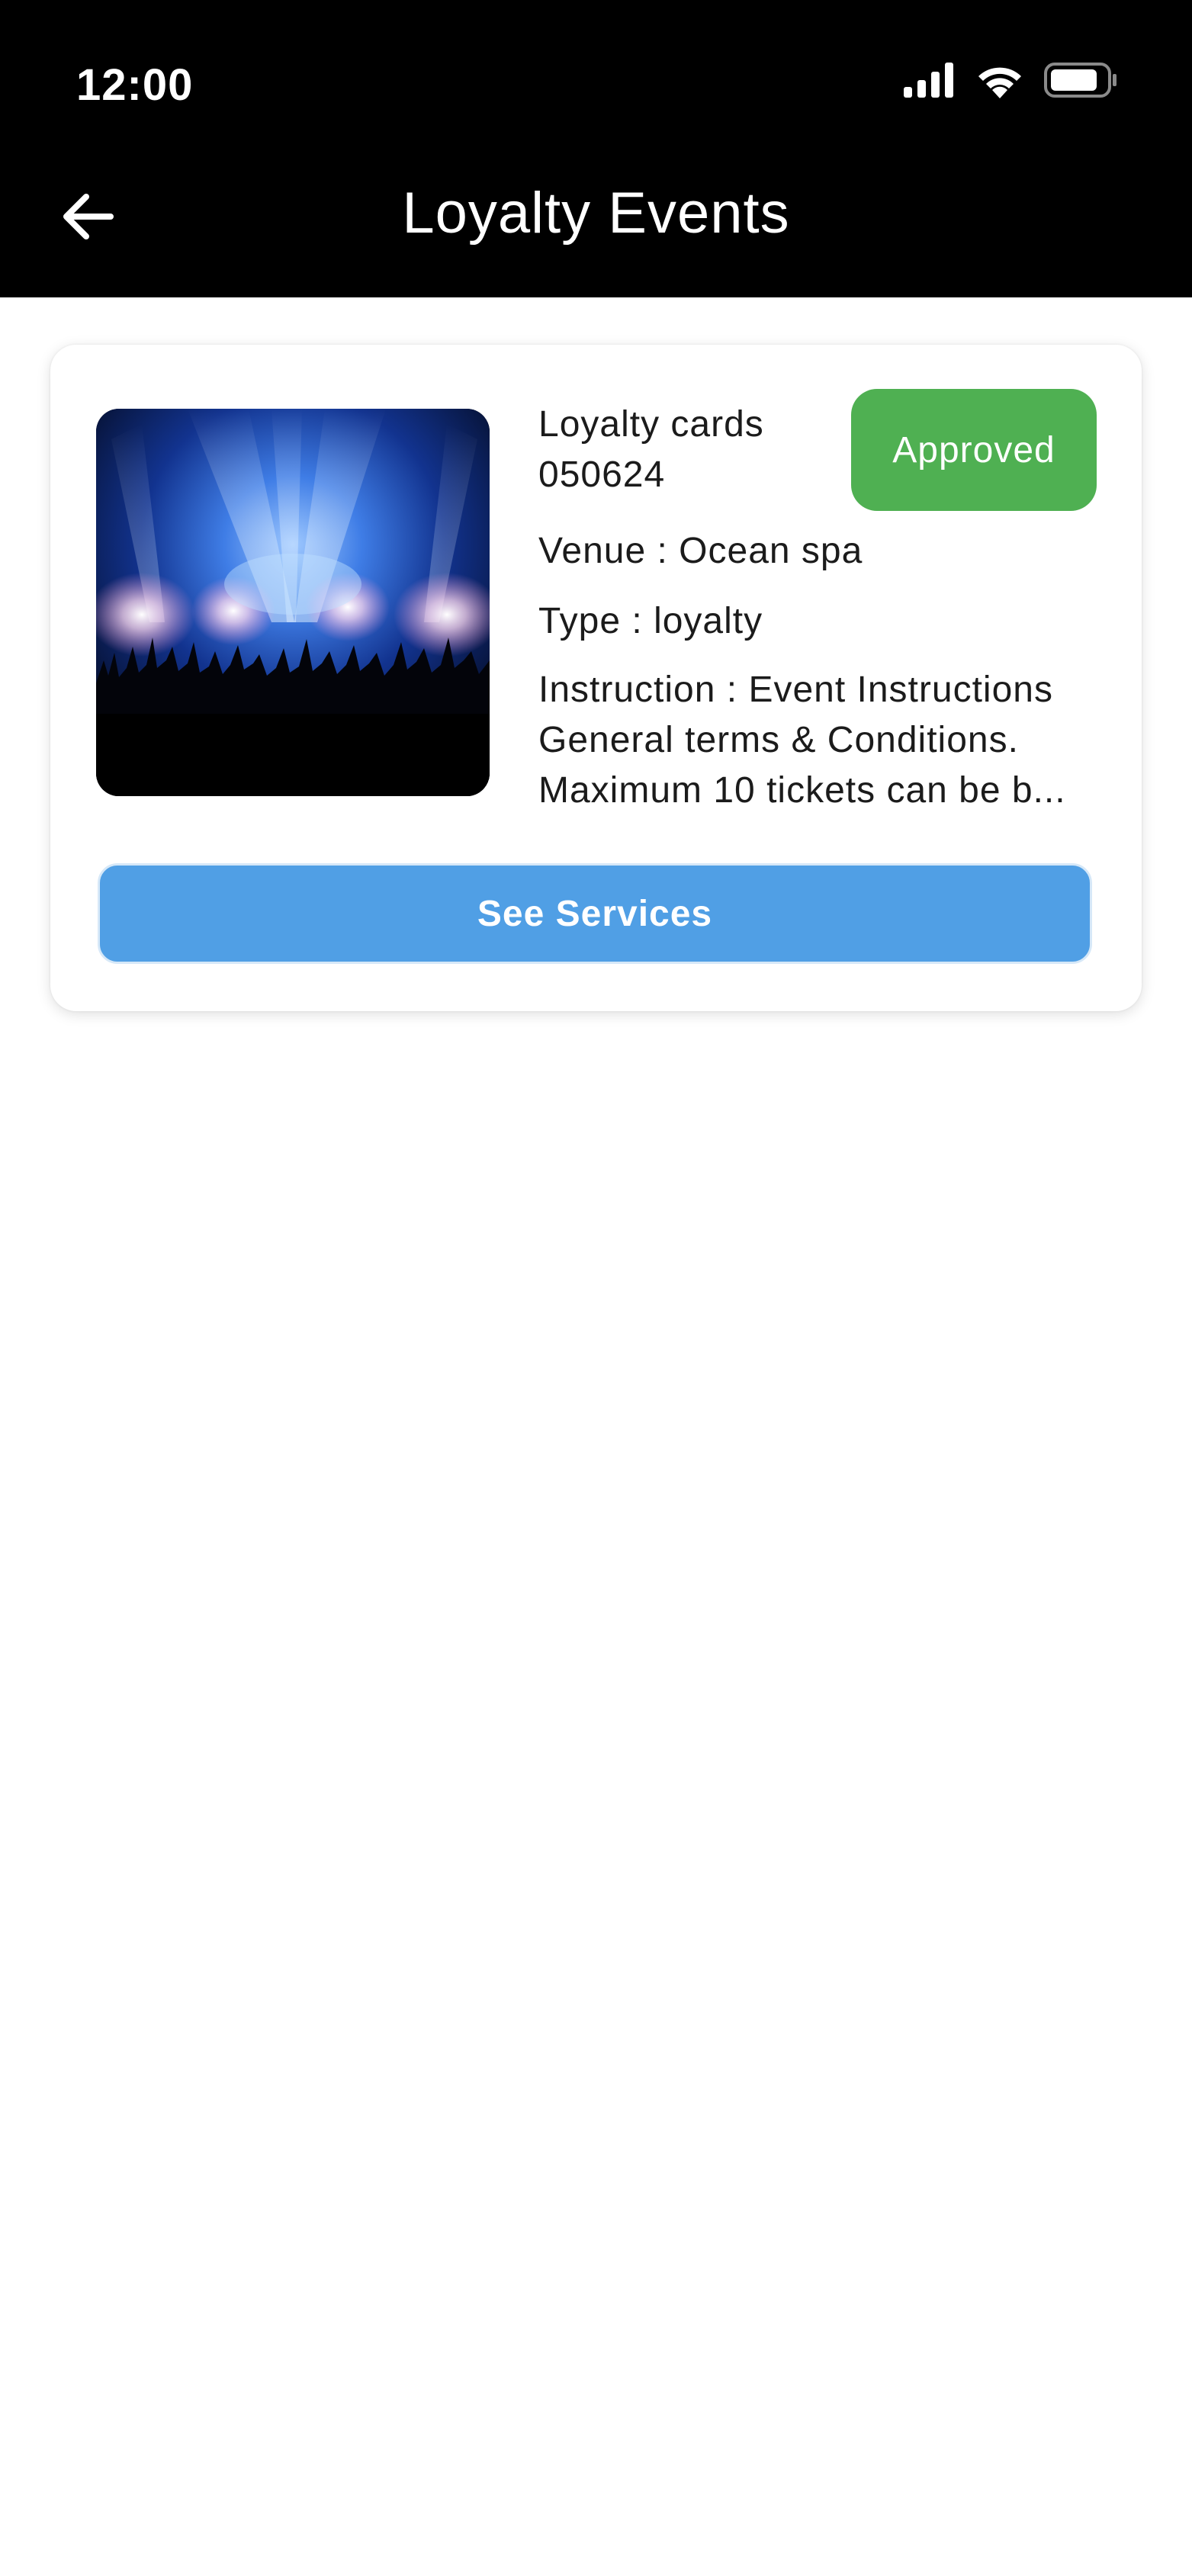 The image size is (1192, 2576). I want to click on see-services-button: See Services, so click(595, 913).